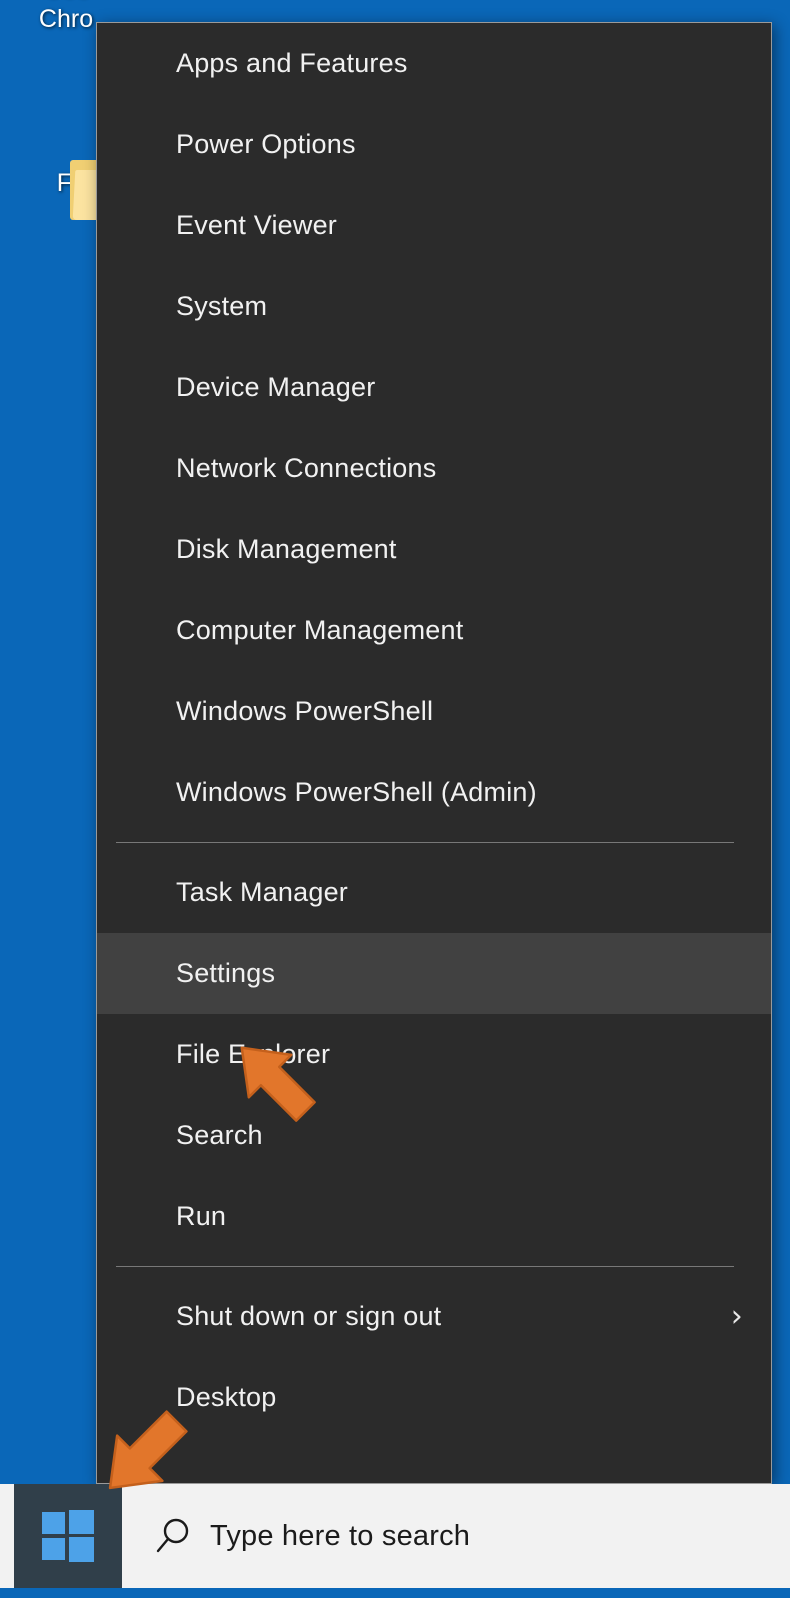 This screenshot has height=1598, width=790. Describe the element at coordinates (434, 973) in the screenshot. I see `menu-item-settings: Settings` at that location.